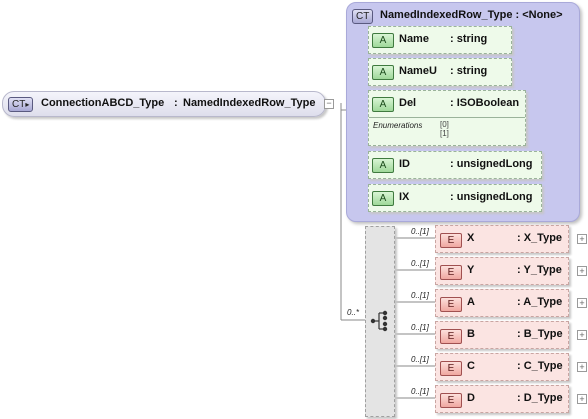  I want to click on element-d: E D : D_Type, so click(502, 399).